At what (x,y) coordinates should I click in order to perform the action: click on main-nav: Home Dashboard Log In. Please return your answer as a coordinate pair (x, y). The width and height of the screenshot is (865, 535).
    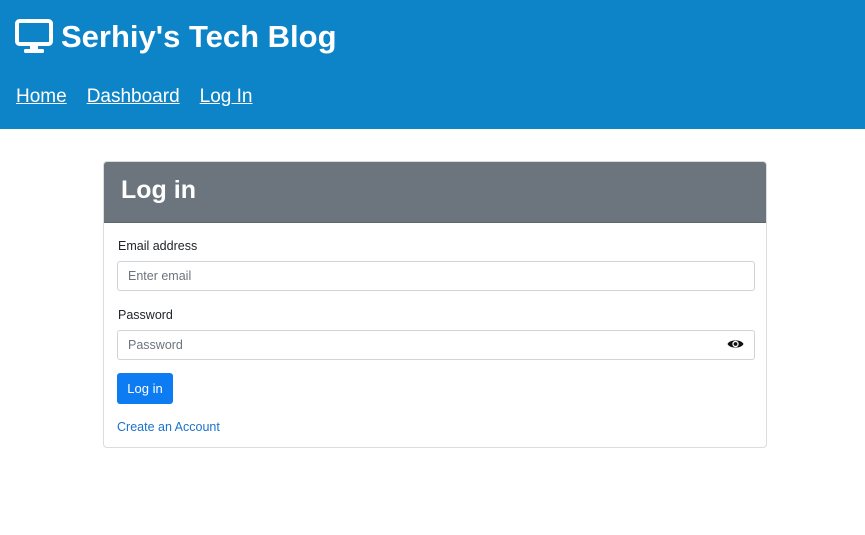
    Looking at the image, I should click on (134, 97).